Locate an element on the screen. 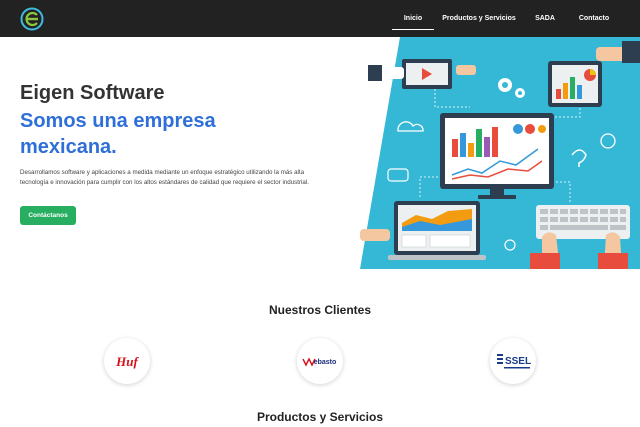  svg-text: ebasto is located at coordinates (325, 362).